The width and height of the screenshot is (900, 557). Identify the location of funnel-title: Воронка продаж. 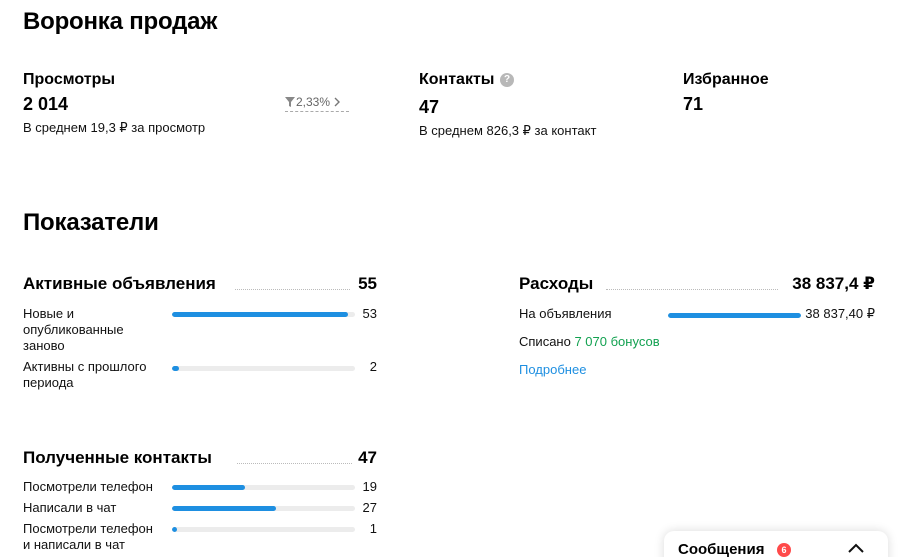
(120, 21).